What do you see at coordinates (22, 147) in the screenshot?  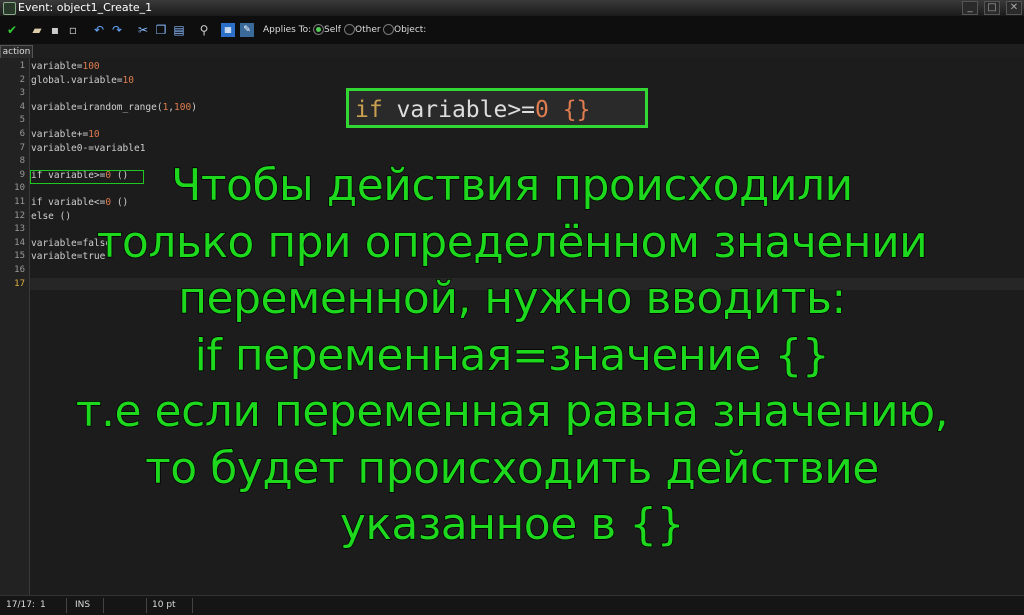 I see `line-number: 7` at bounding box center [22, 147].